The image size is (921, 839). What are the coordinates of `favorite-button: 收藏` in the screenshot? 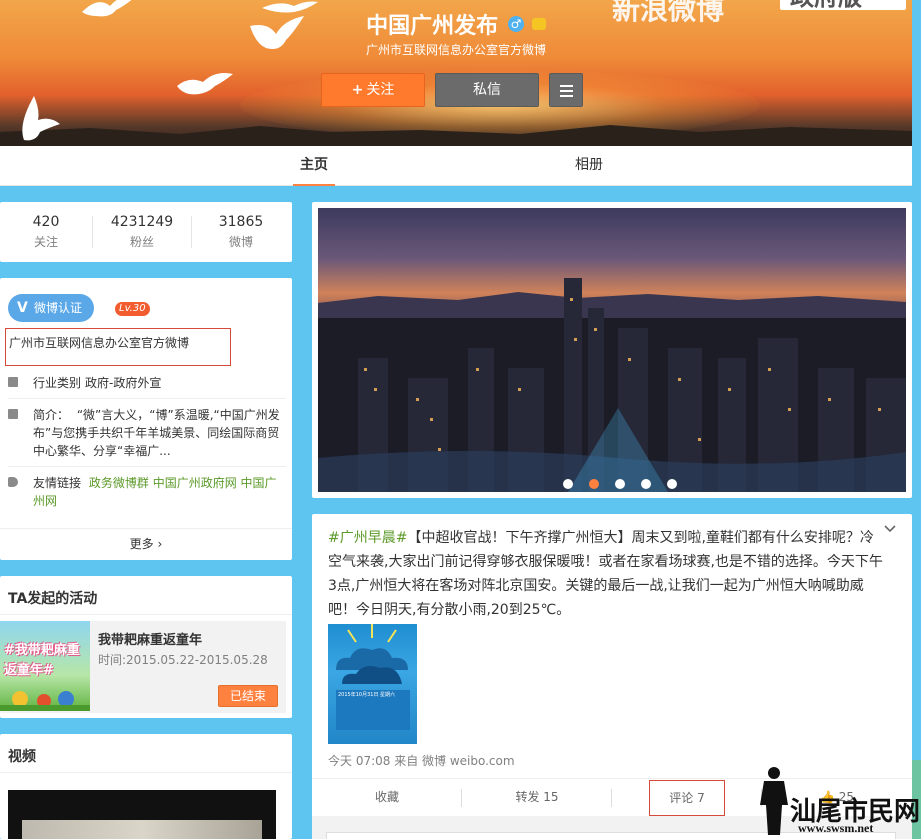 It's located at (387, 798).